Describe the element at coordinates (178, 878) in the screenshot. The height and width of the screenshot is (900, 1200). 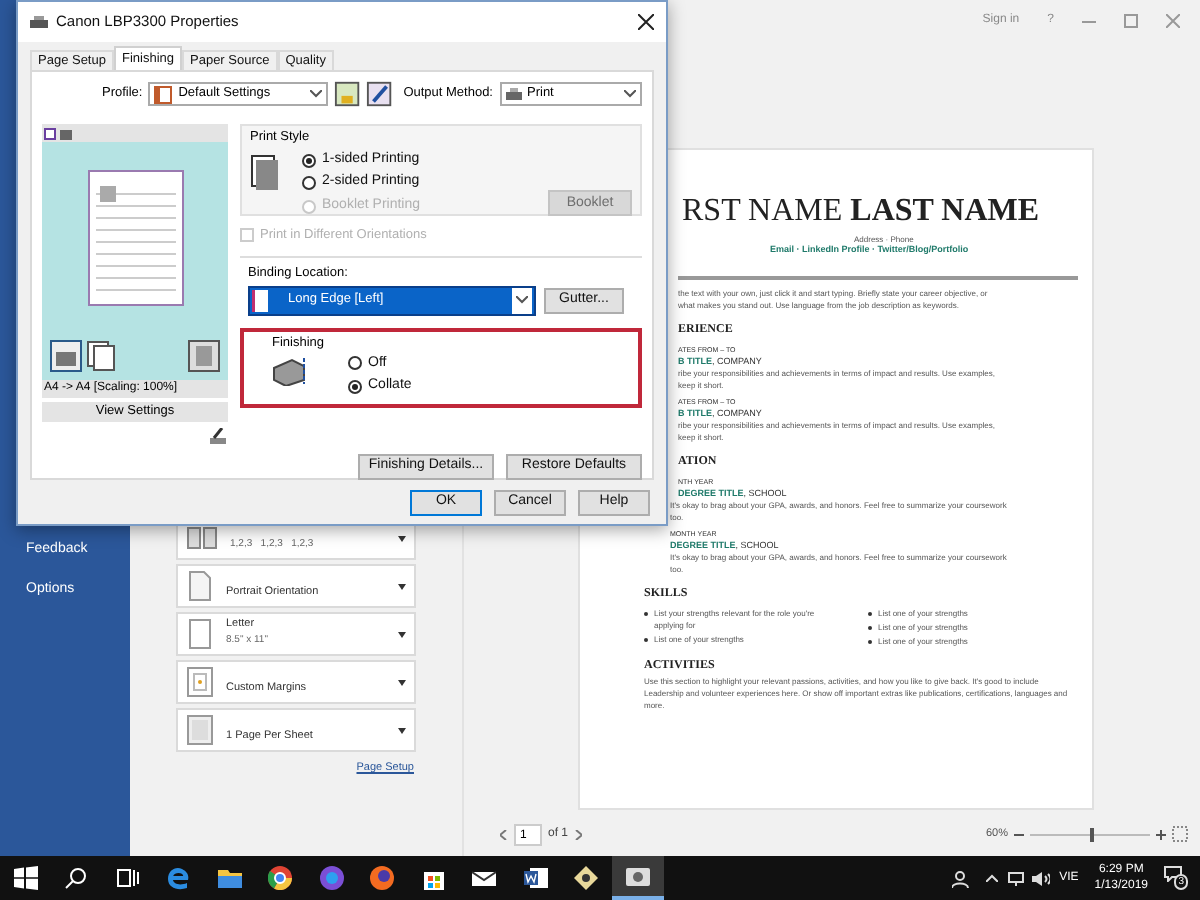
I see `browser-icon` at that location.